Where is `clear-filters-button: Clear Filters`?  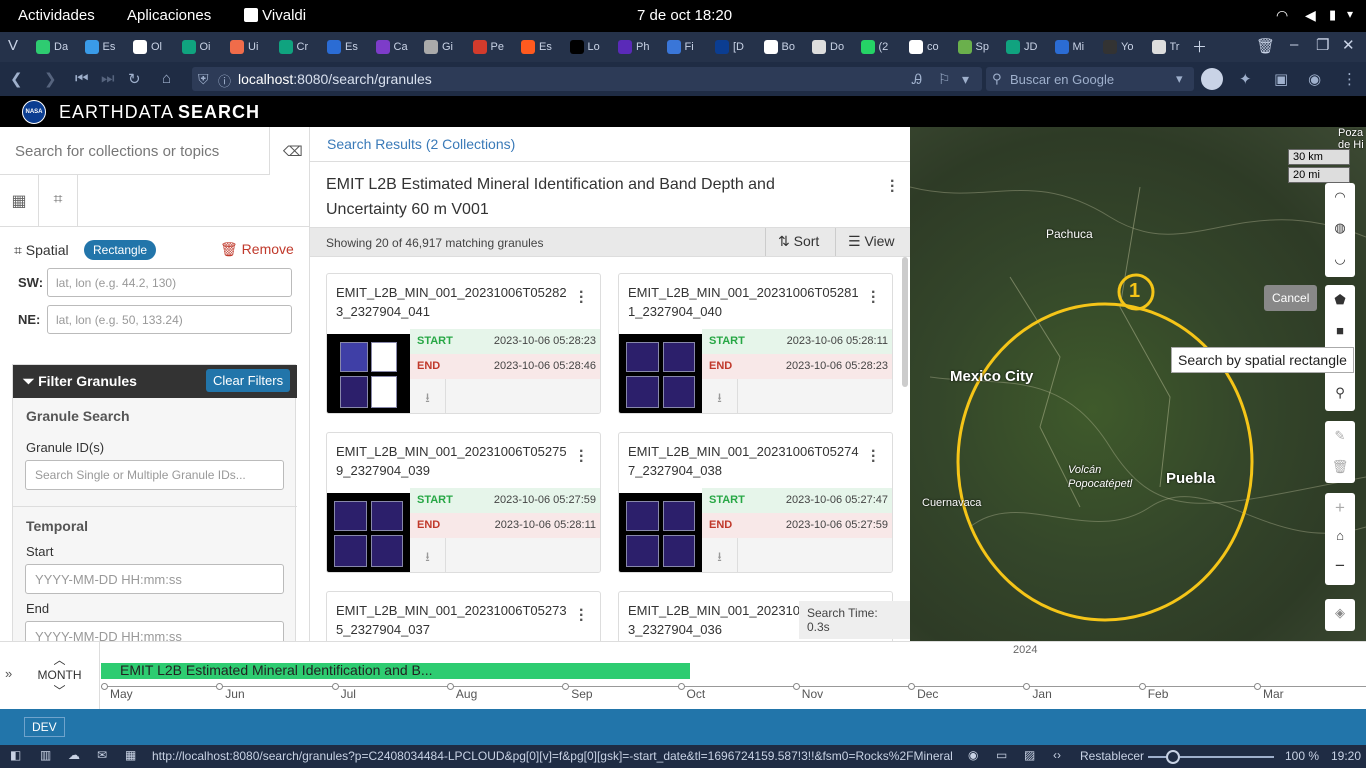
clear-filters-button: Clear Filters is located at coordinates (248, 380).